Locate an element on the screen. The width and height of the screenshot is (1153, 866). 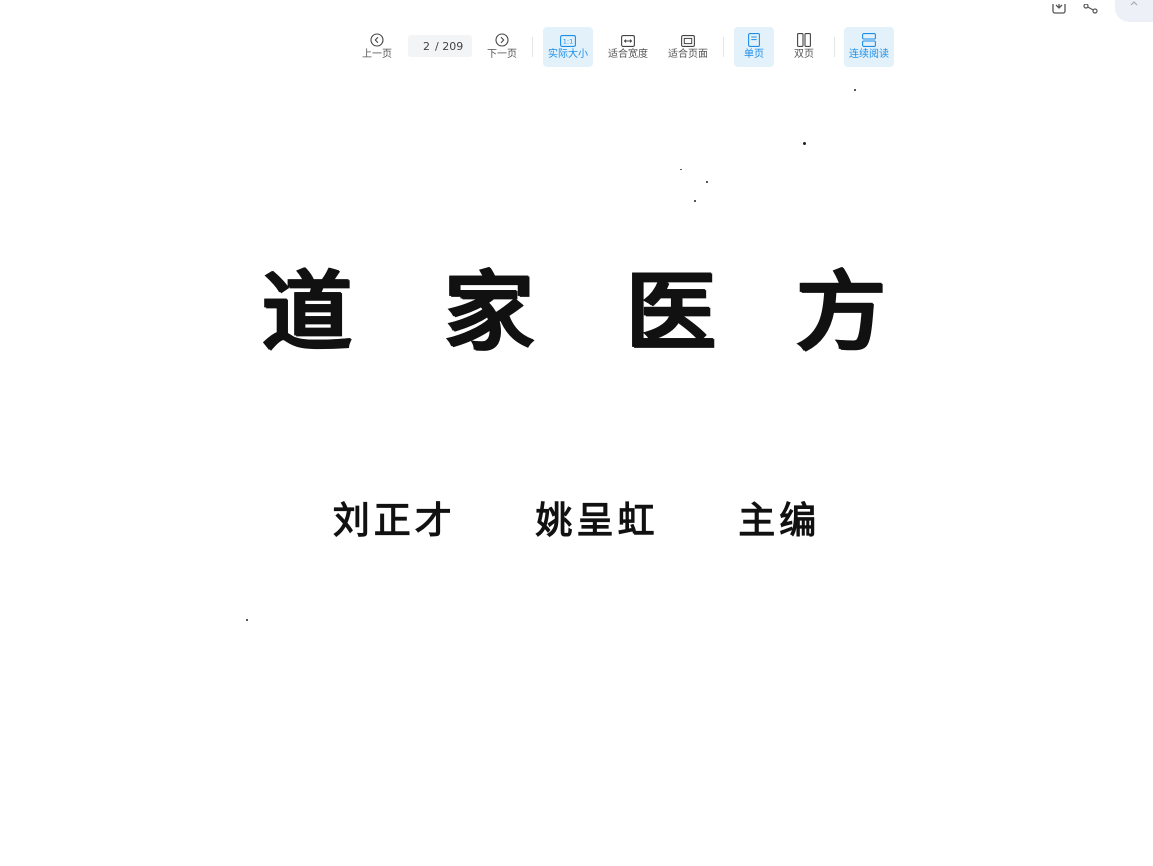
book-title-char: 家 is located at coordinates (489, 312).